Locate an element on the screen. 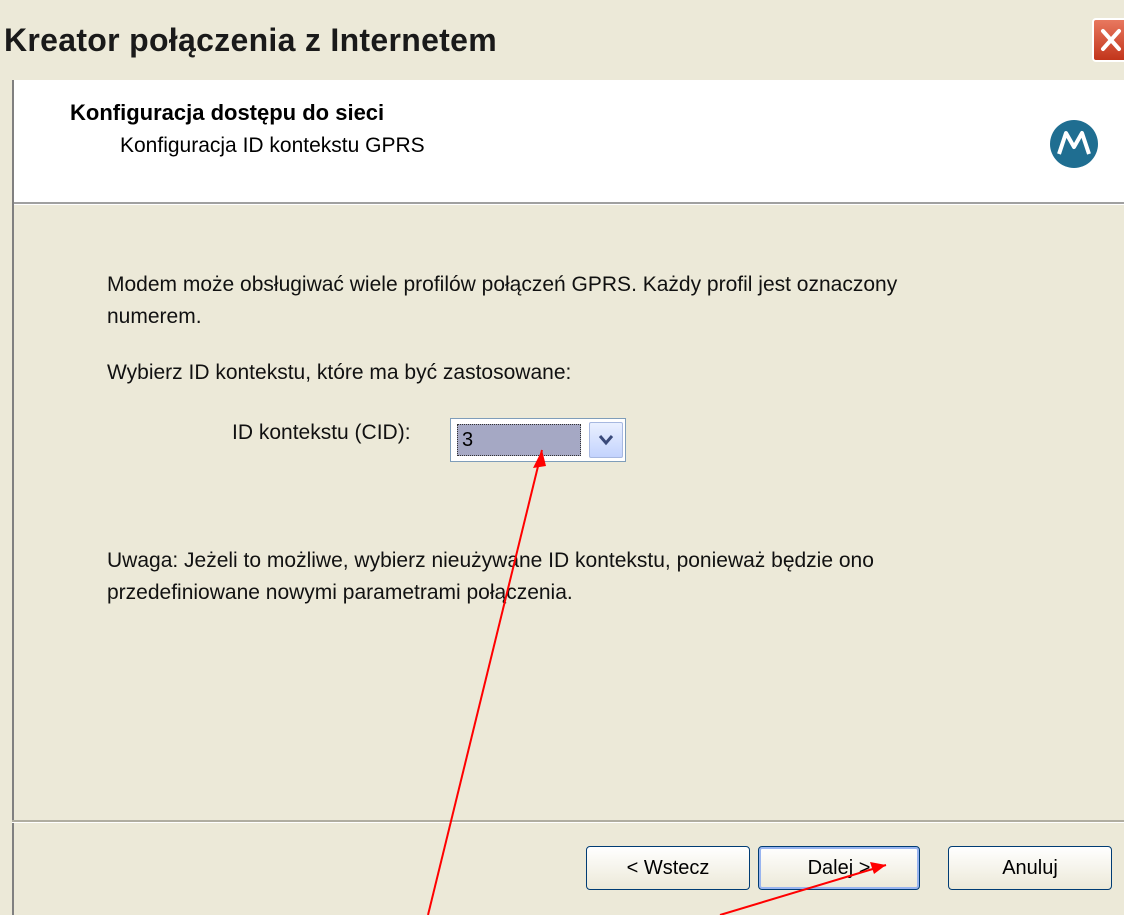  annotation-arrow-cid is located at coordinates (485, 682).